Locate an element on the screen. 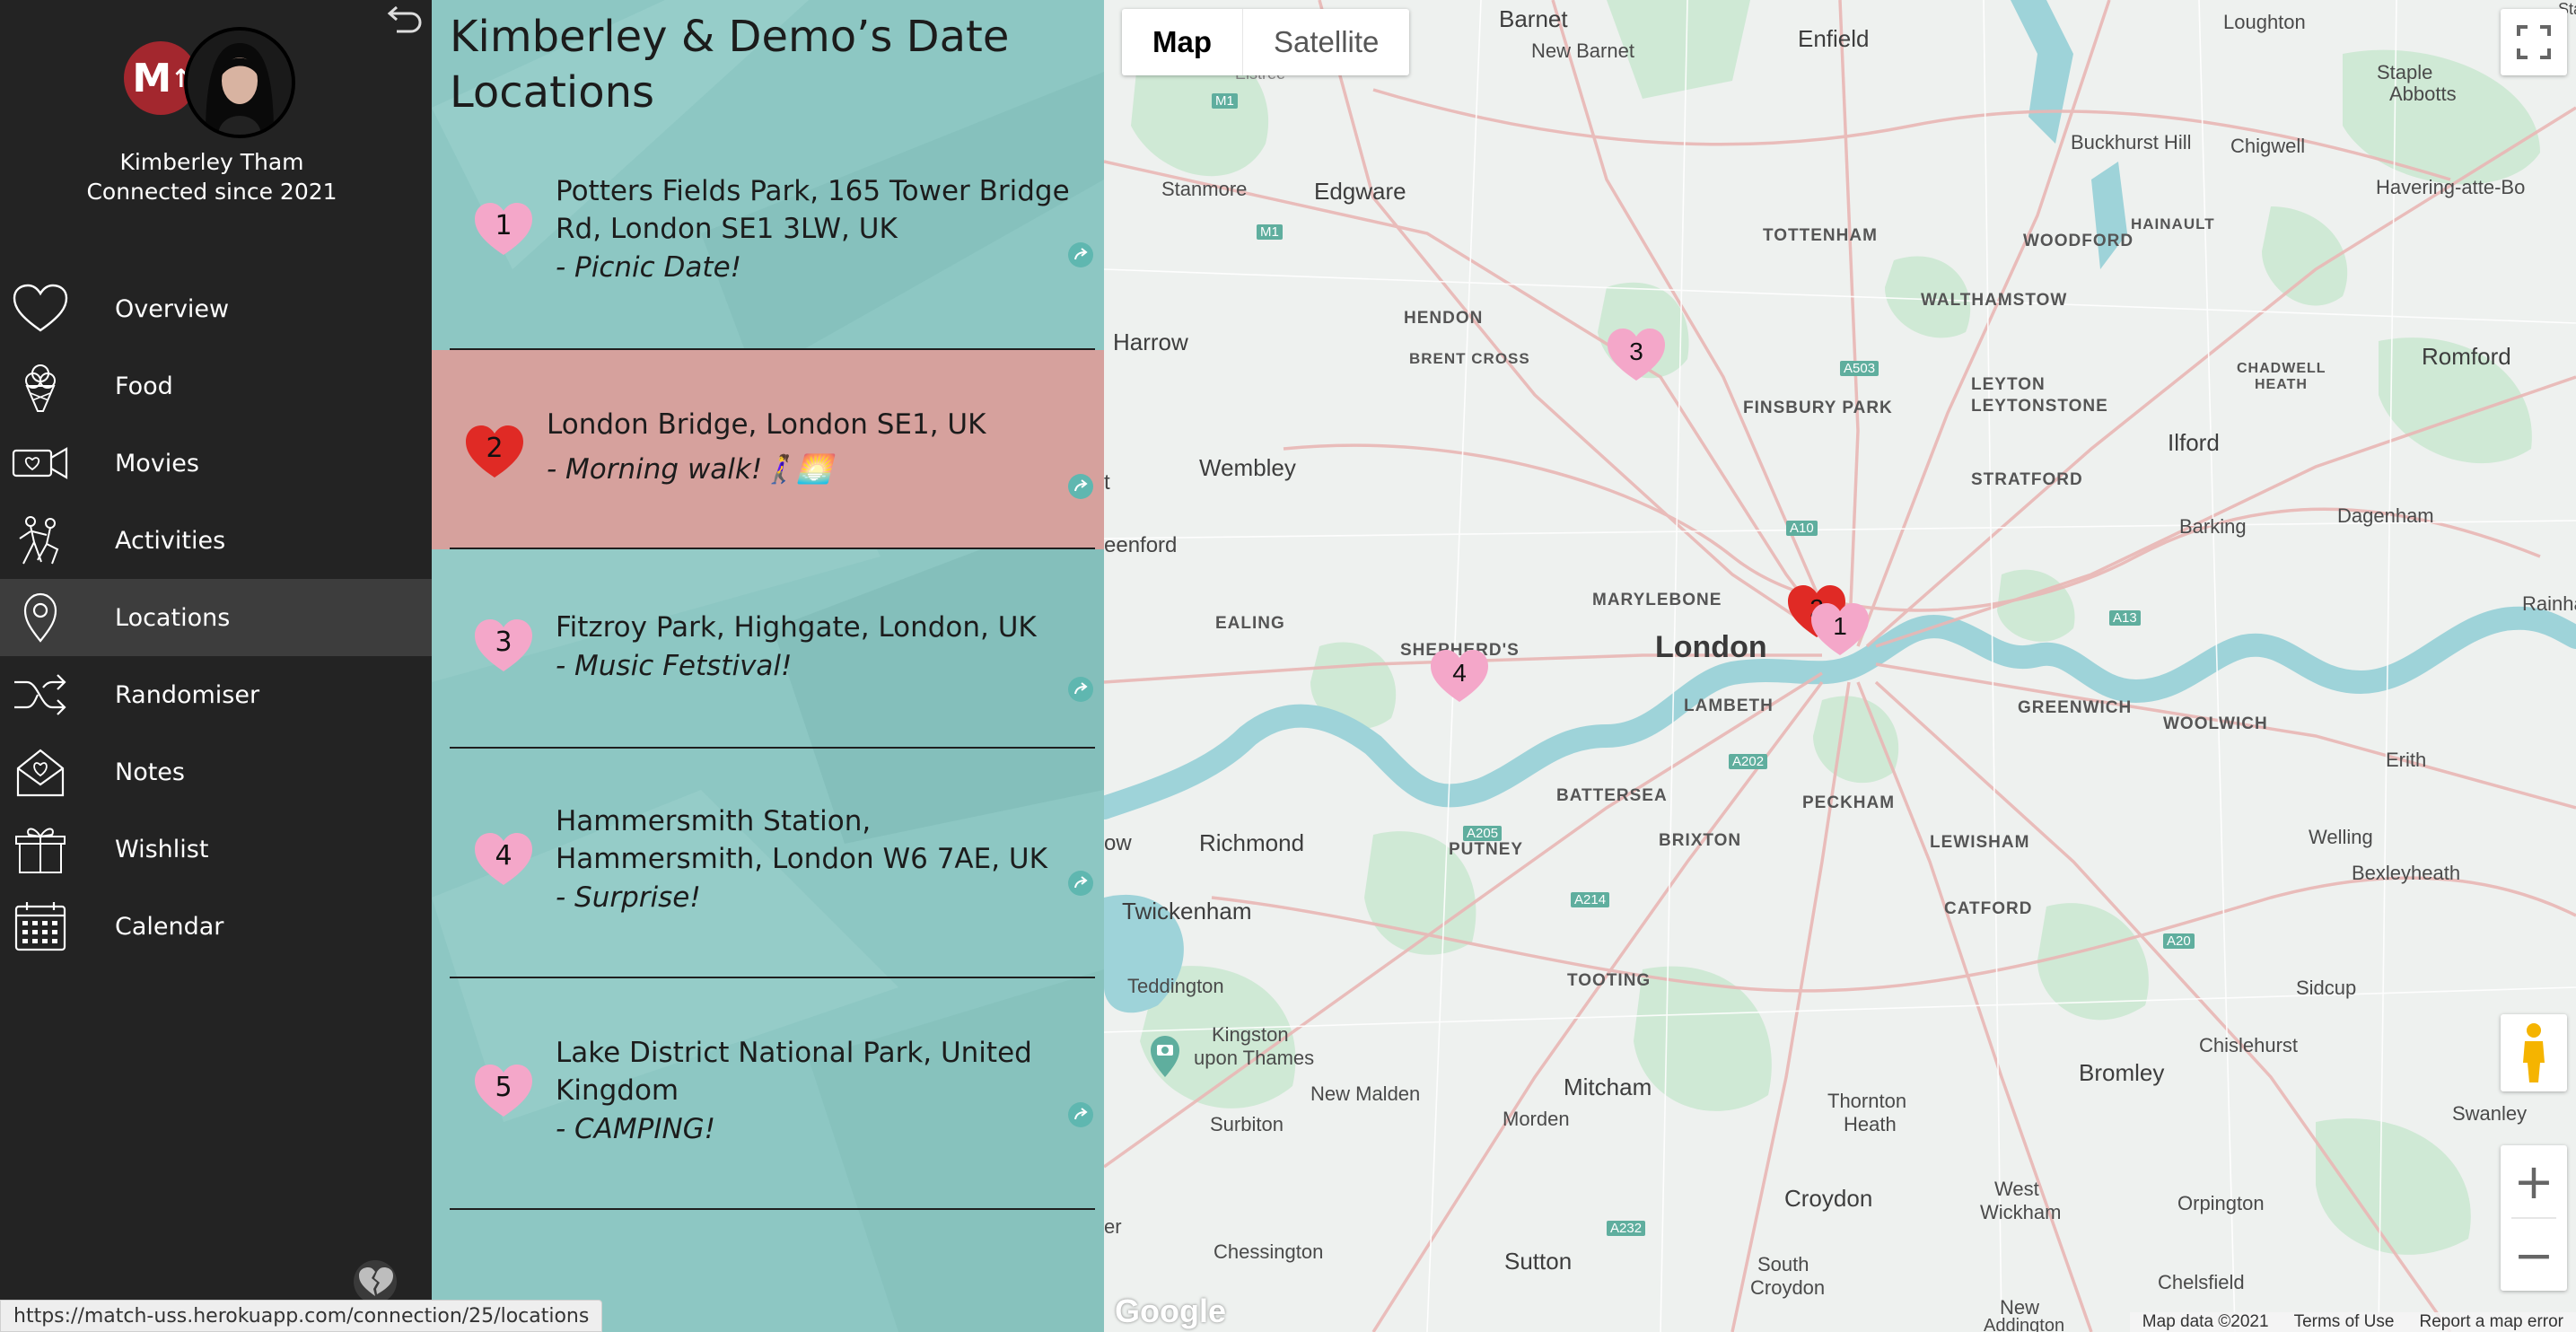 Image resolution: width=2576 pixels, height=1332 pixels. map-place-label: Chislehurst is located at coordinates (2249, 1045).